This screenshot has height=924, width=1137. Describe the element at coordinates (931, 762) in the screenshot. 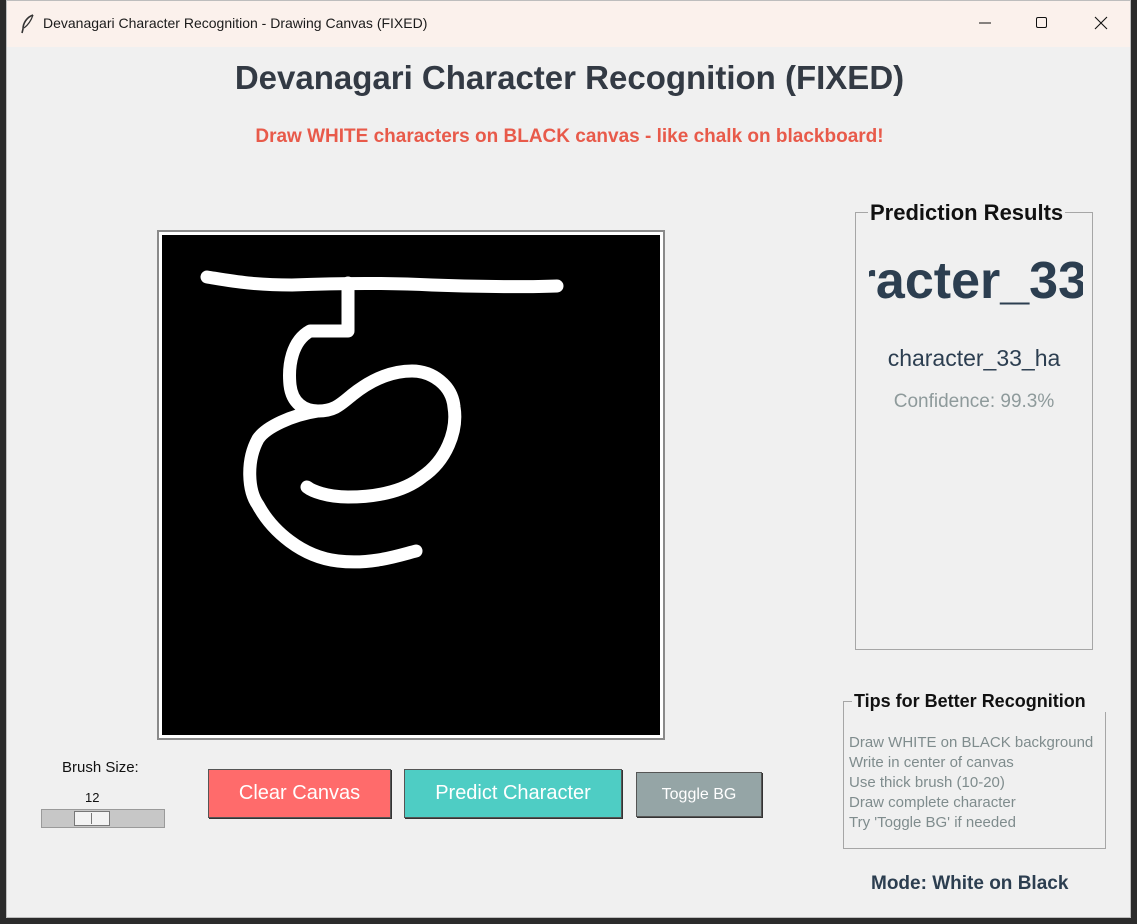

I see `tip-item: Write in center of canvas` at that location.